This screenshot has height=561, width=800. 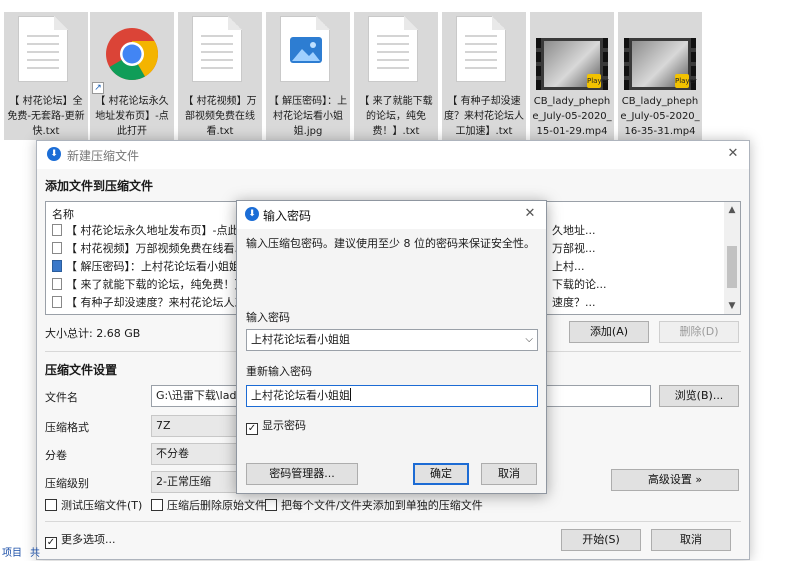 I want to click on list-scrollbar: ▲ ▼, so click(x=732, y=258).